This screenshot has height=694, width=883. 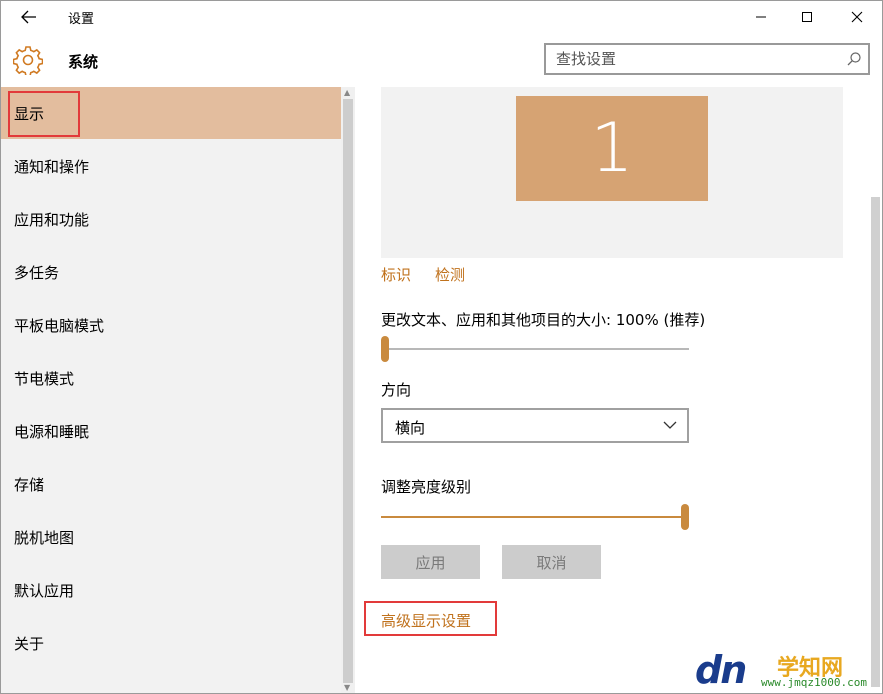 I want to click on chevron-down-icon, so click(x=670, y=425).